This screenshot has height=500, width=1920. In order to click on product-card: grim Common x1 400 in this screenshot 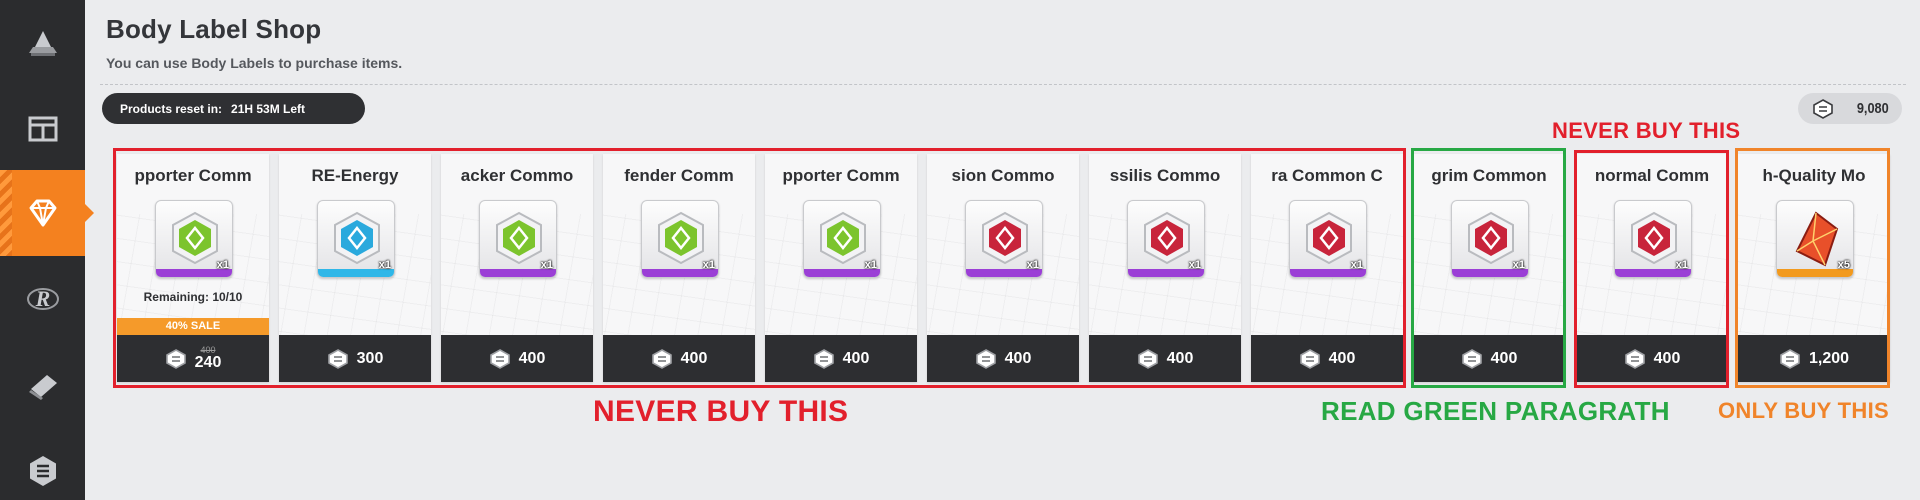, I will do `click(1489, 268)`.